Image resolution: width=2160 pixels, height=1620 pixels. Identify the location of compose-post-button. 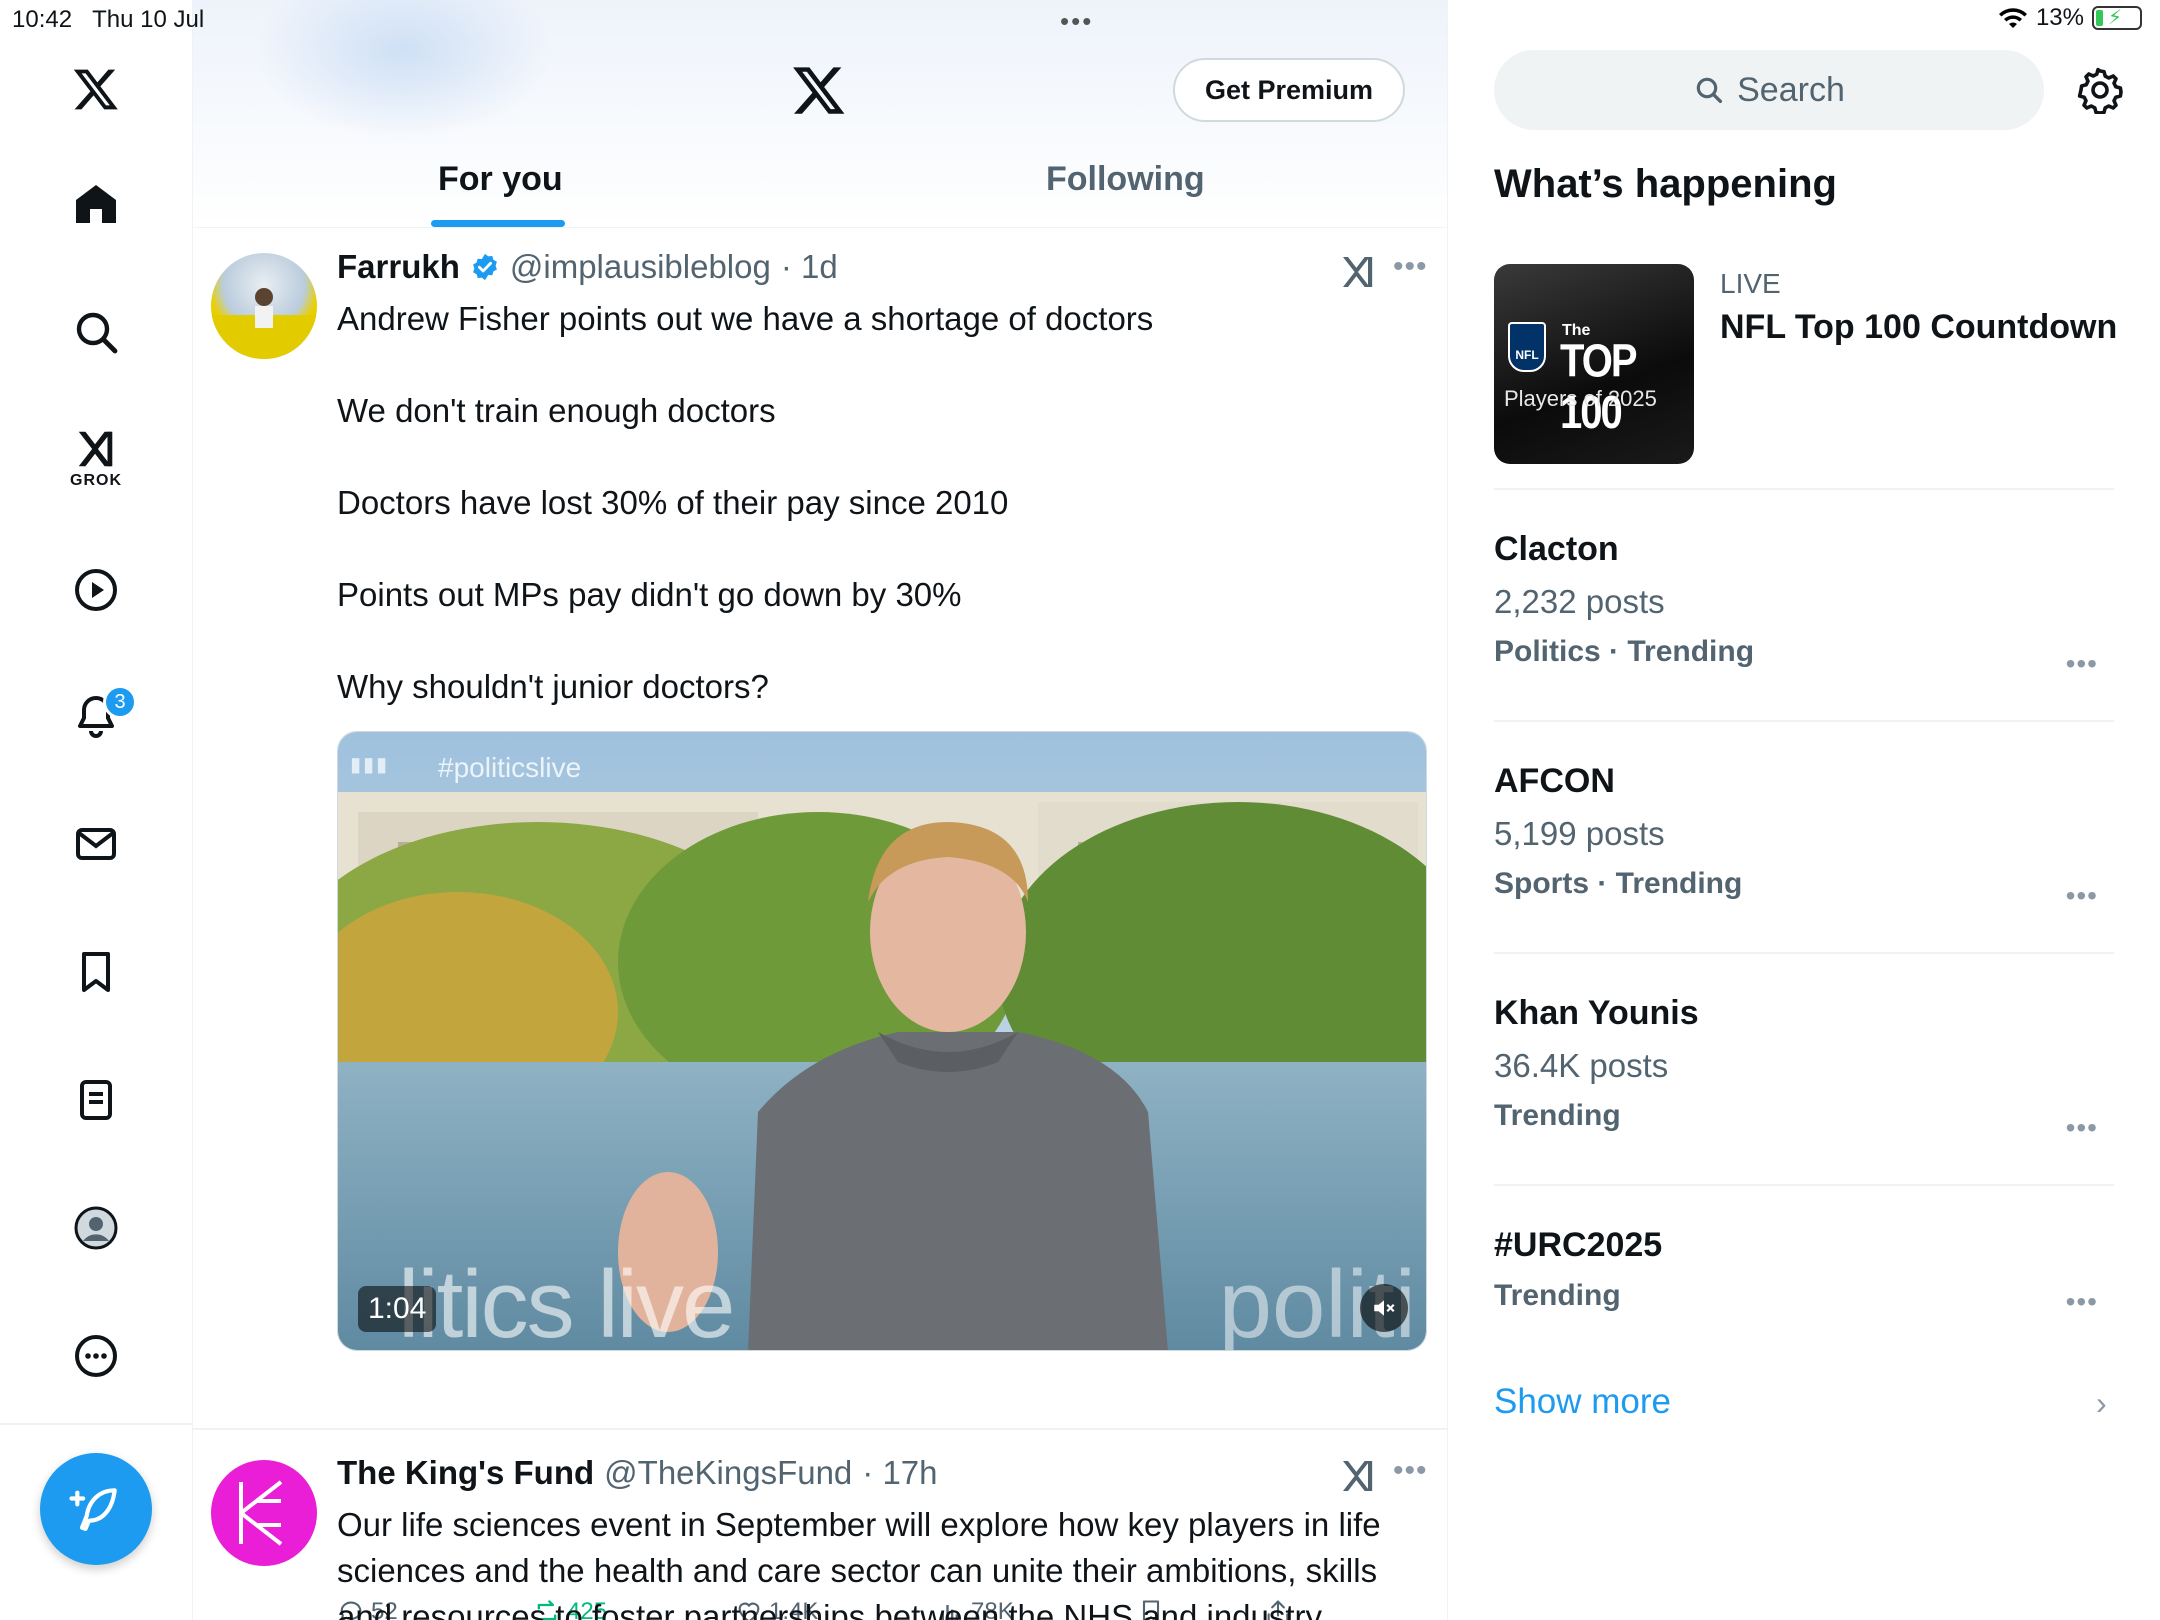
(96, 1509).